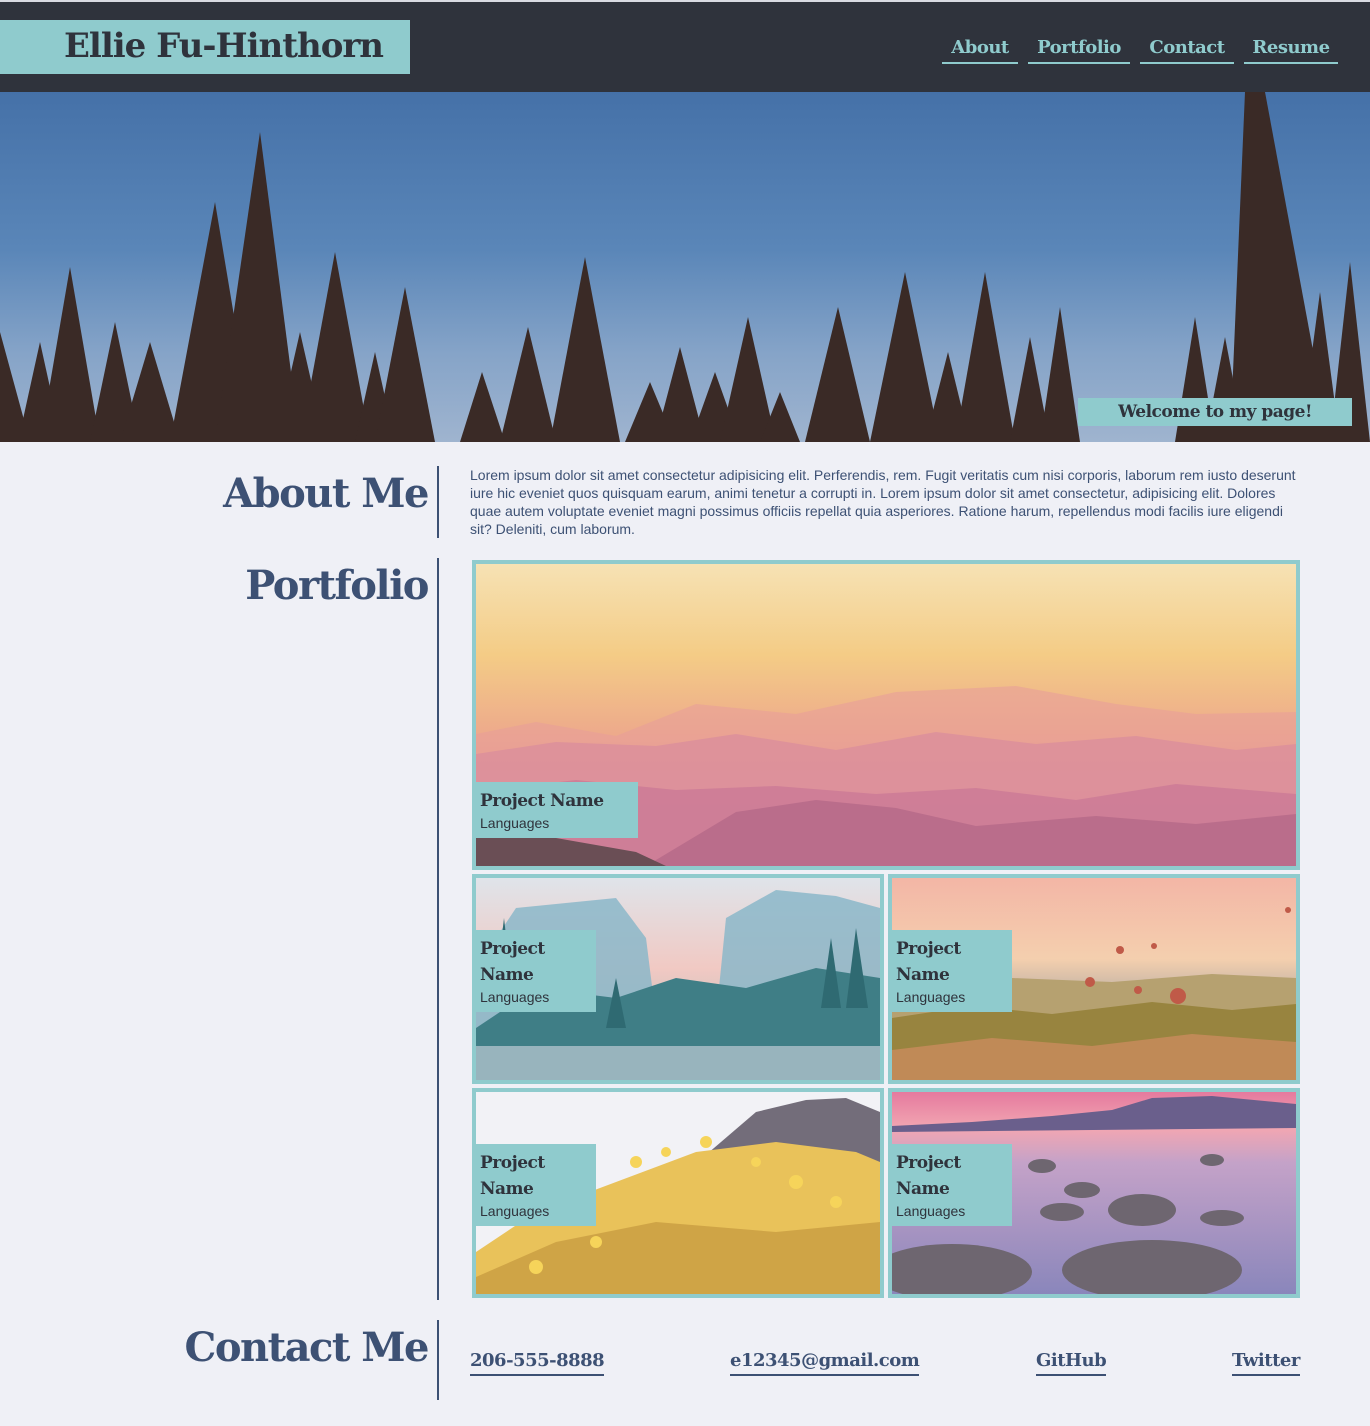 Image resolution: width=1370 pixels, height=1426 pixels. What do you see at coordinates (1215, 412) in the screenshot?
I see `welcome-banner: Welcome to my page!` at bounding box center [1215, 412].